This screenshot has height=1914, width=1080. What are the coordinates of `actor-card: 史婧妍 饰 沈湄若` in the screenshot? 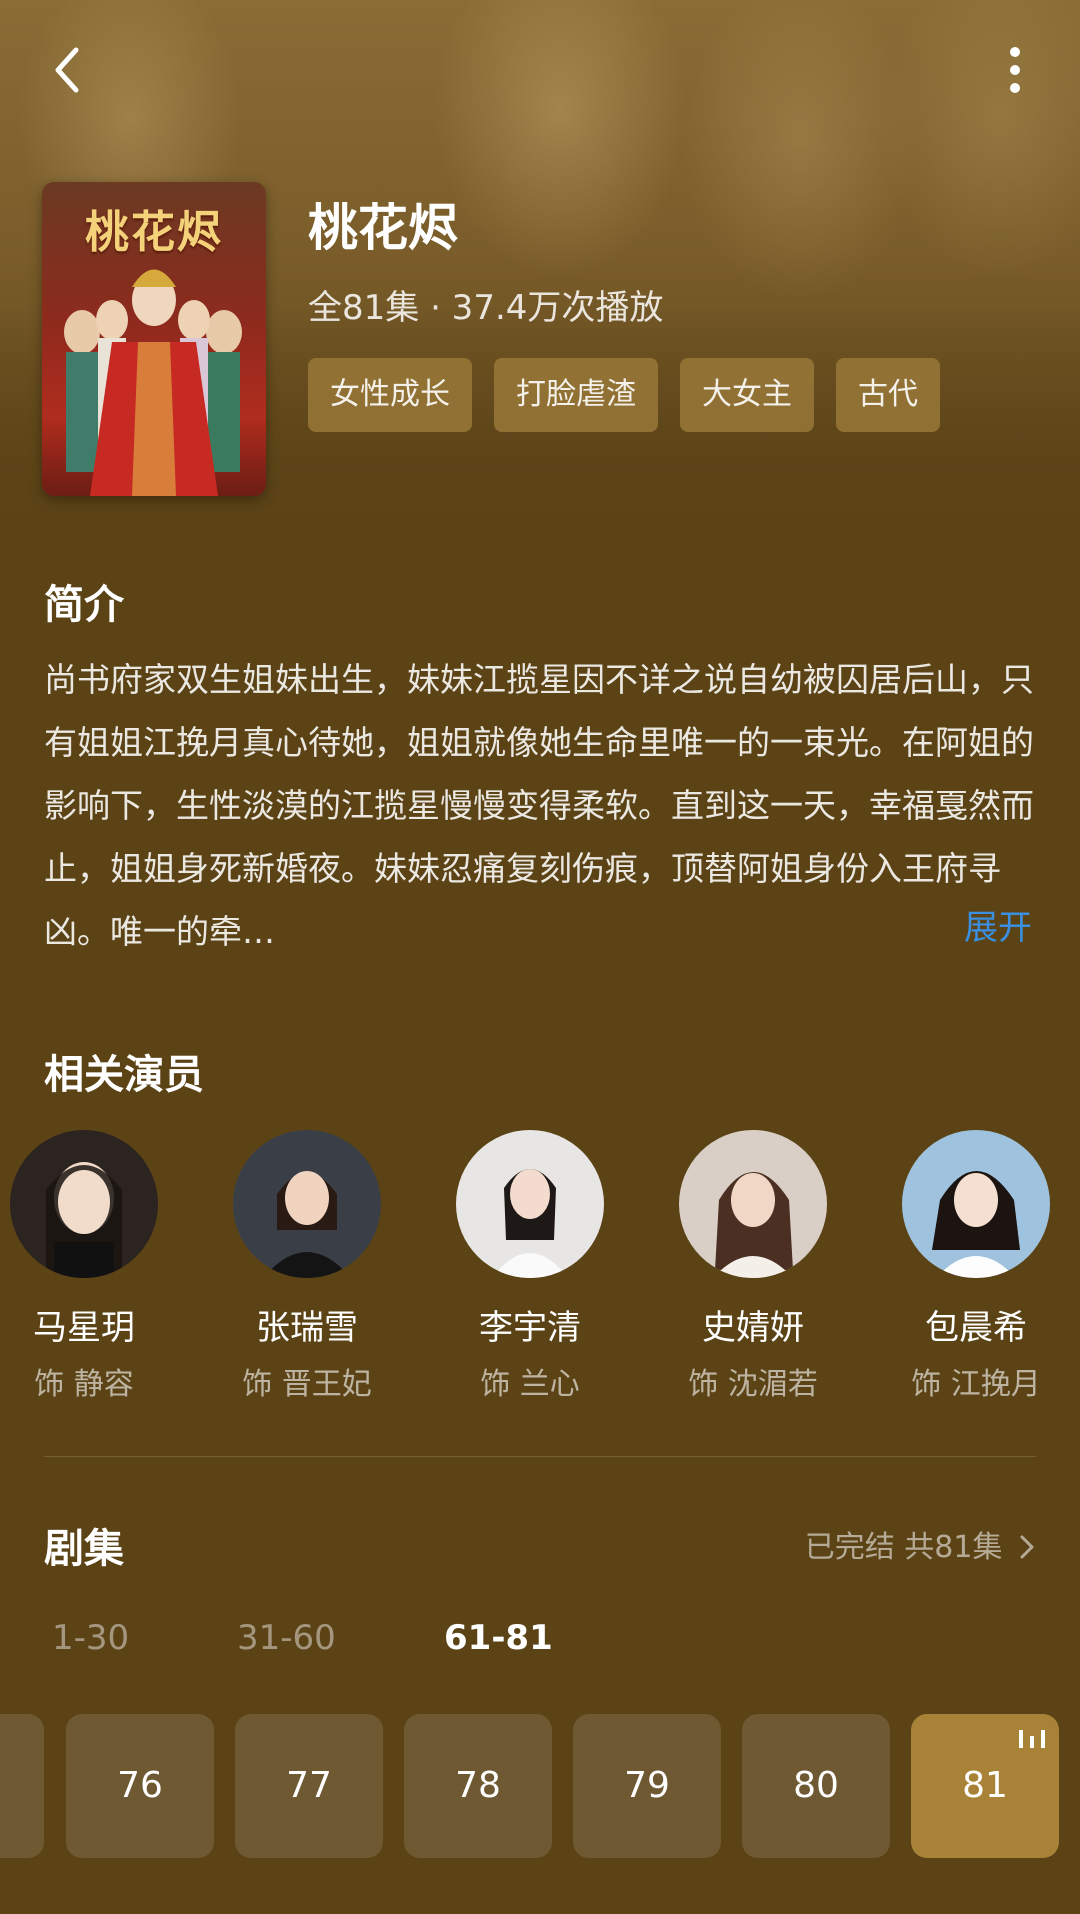 It's located at (753, 1266).